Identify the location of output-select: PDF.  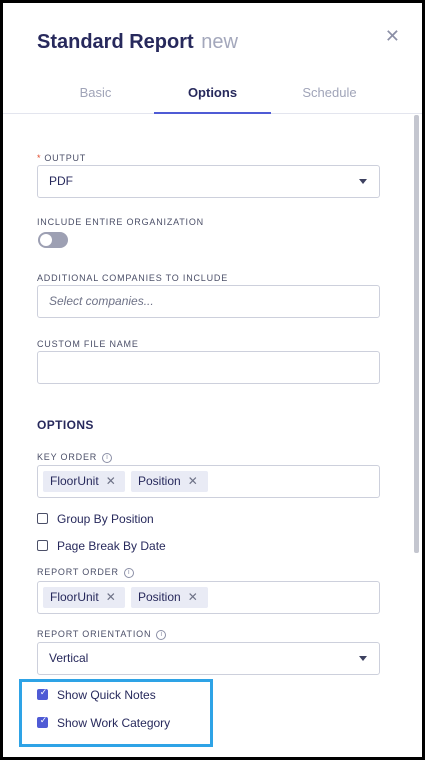
(208, 181).